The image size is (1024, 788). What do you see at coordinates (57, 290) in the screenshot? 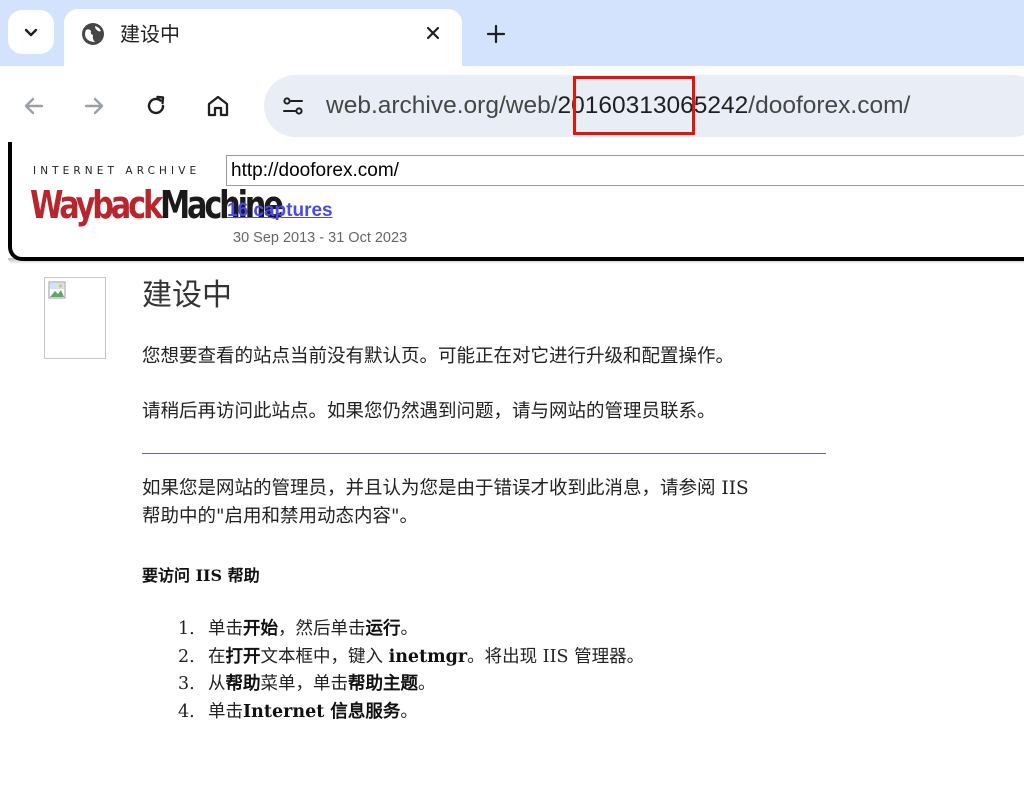
I see `broken-image-icon` at bounding box center [57, 290].